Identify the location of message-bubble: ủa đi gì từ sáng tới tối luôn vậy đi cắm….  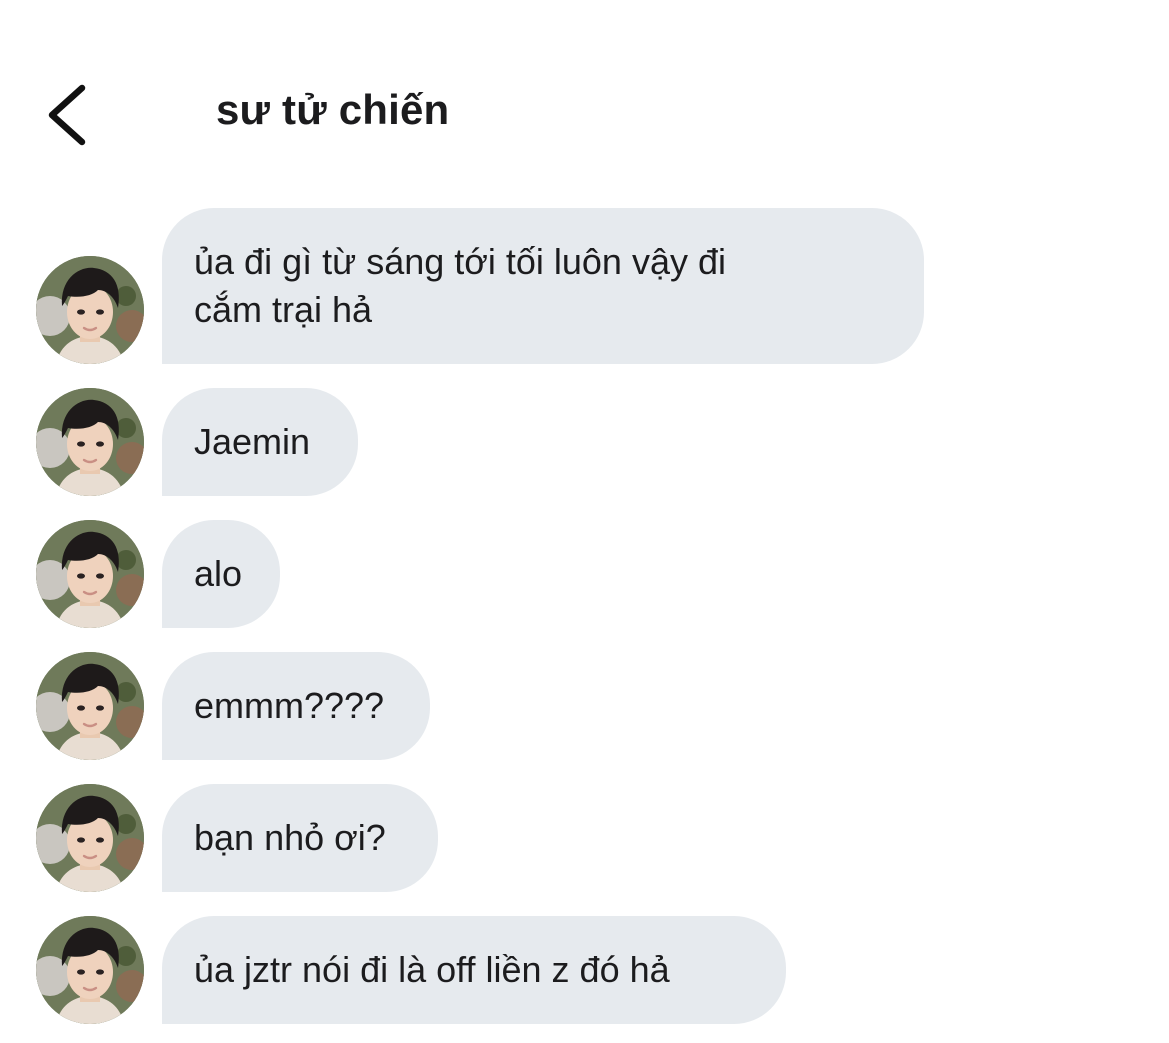
(543, 286).